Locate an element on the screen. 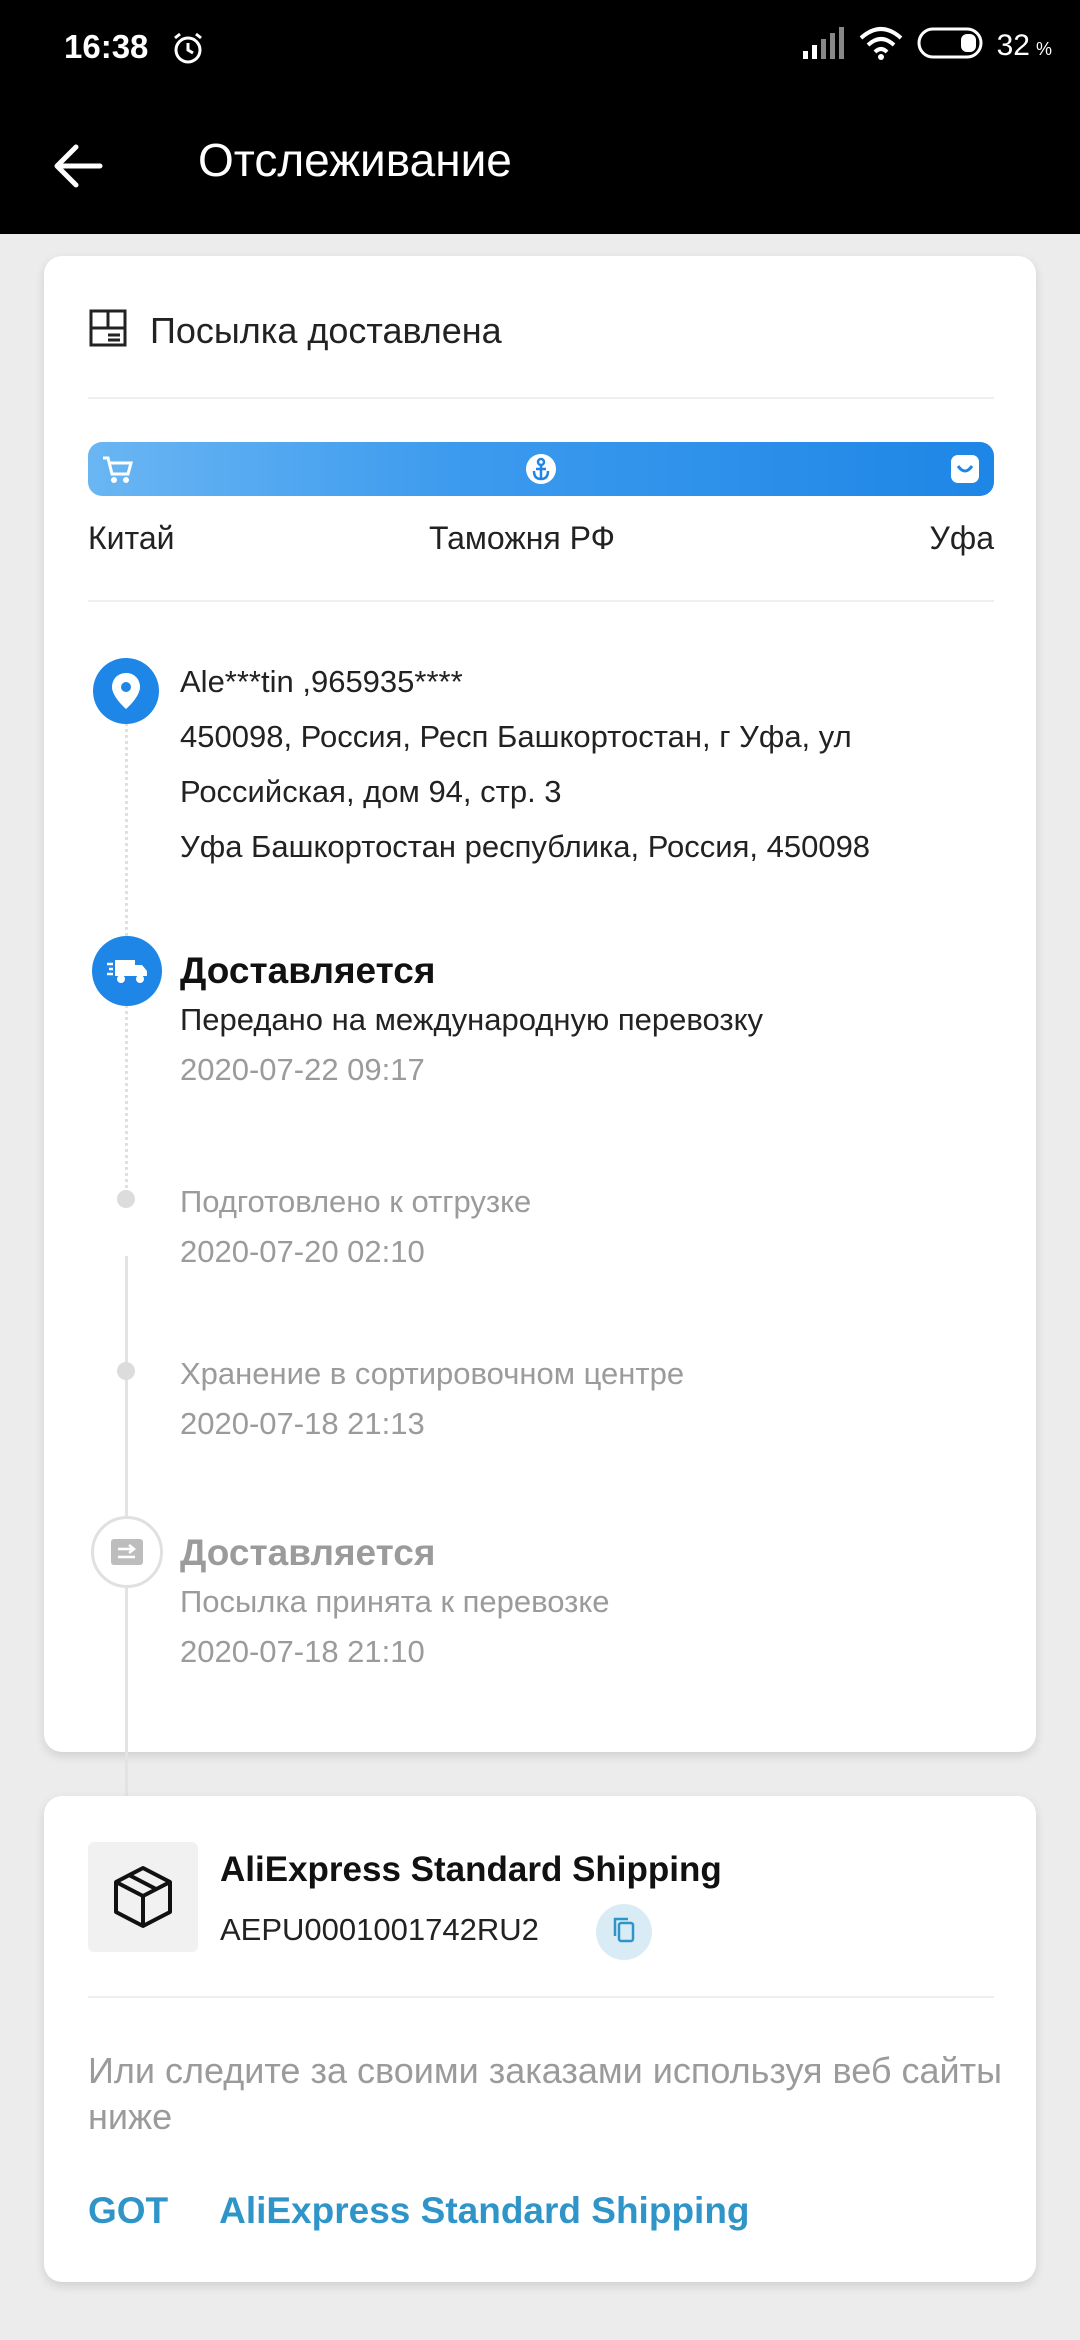 The width and height of the screenshot is (1080, 2340). wifi-icon is located at coordinates (881, 45).